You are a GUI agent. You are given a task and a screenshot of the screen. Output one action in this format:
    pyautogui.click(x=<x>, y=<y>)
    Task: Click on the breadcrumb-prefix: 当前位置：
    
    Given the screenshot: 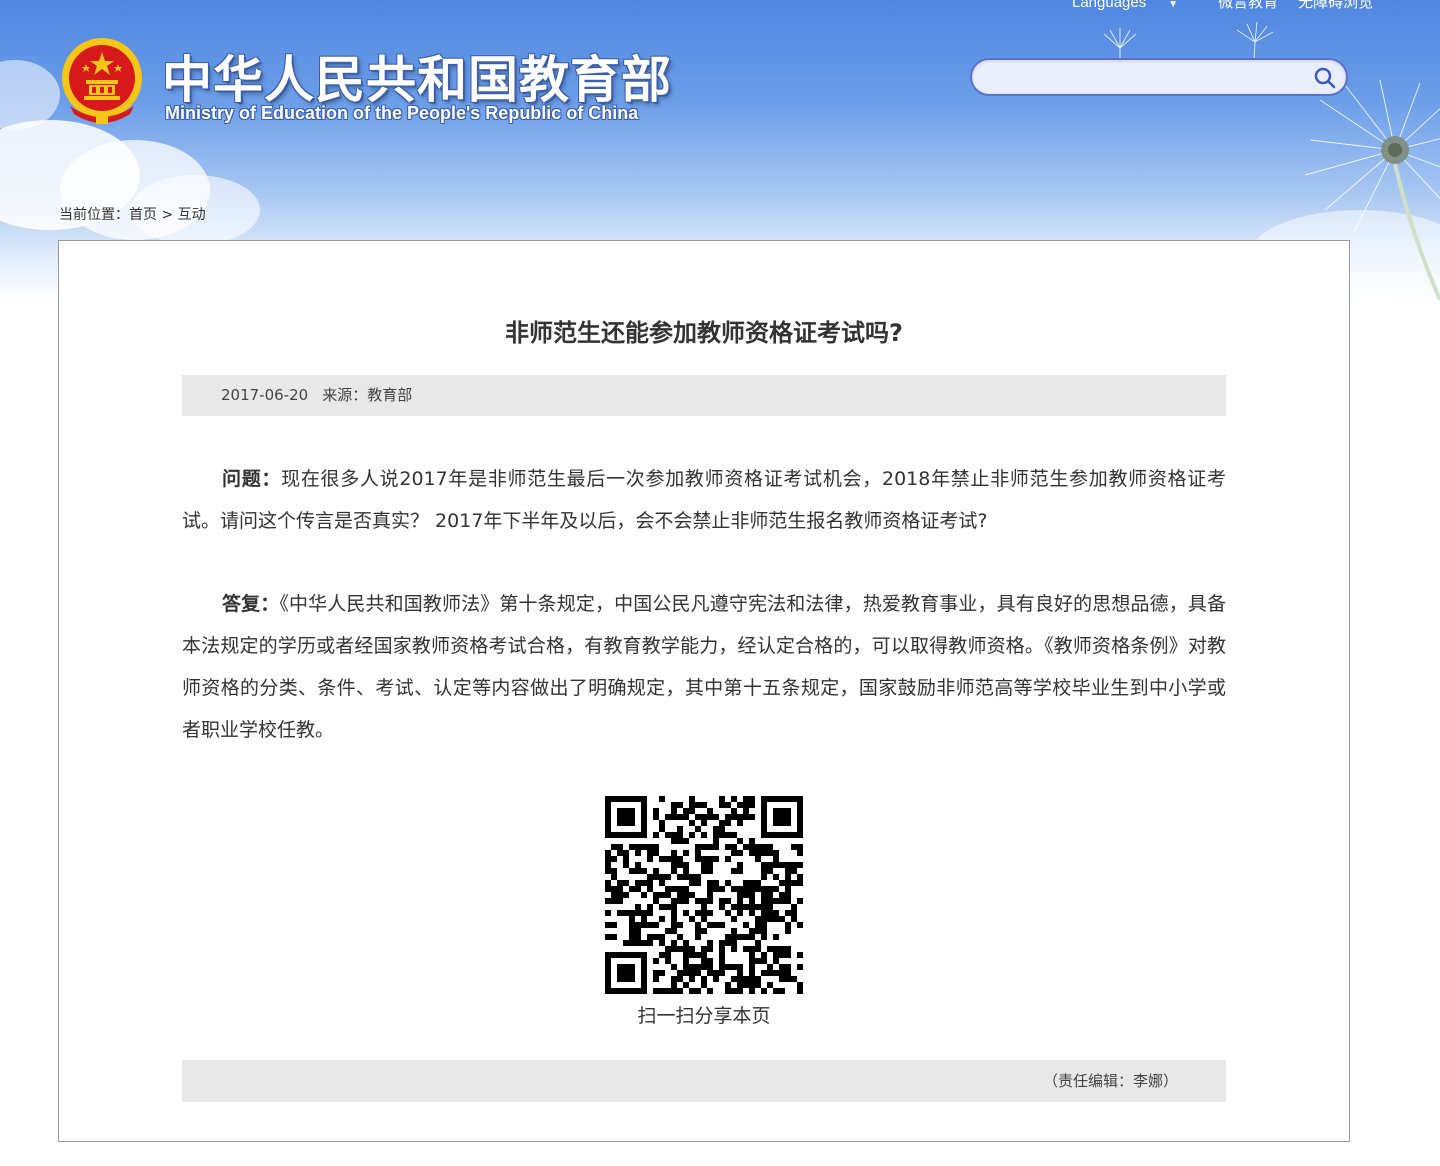 What is the action you would take?
    pyautogui.click(x=94, y=215)
    